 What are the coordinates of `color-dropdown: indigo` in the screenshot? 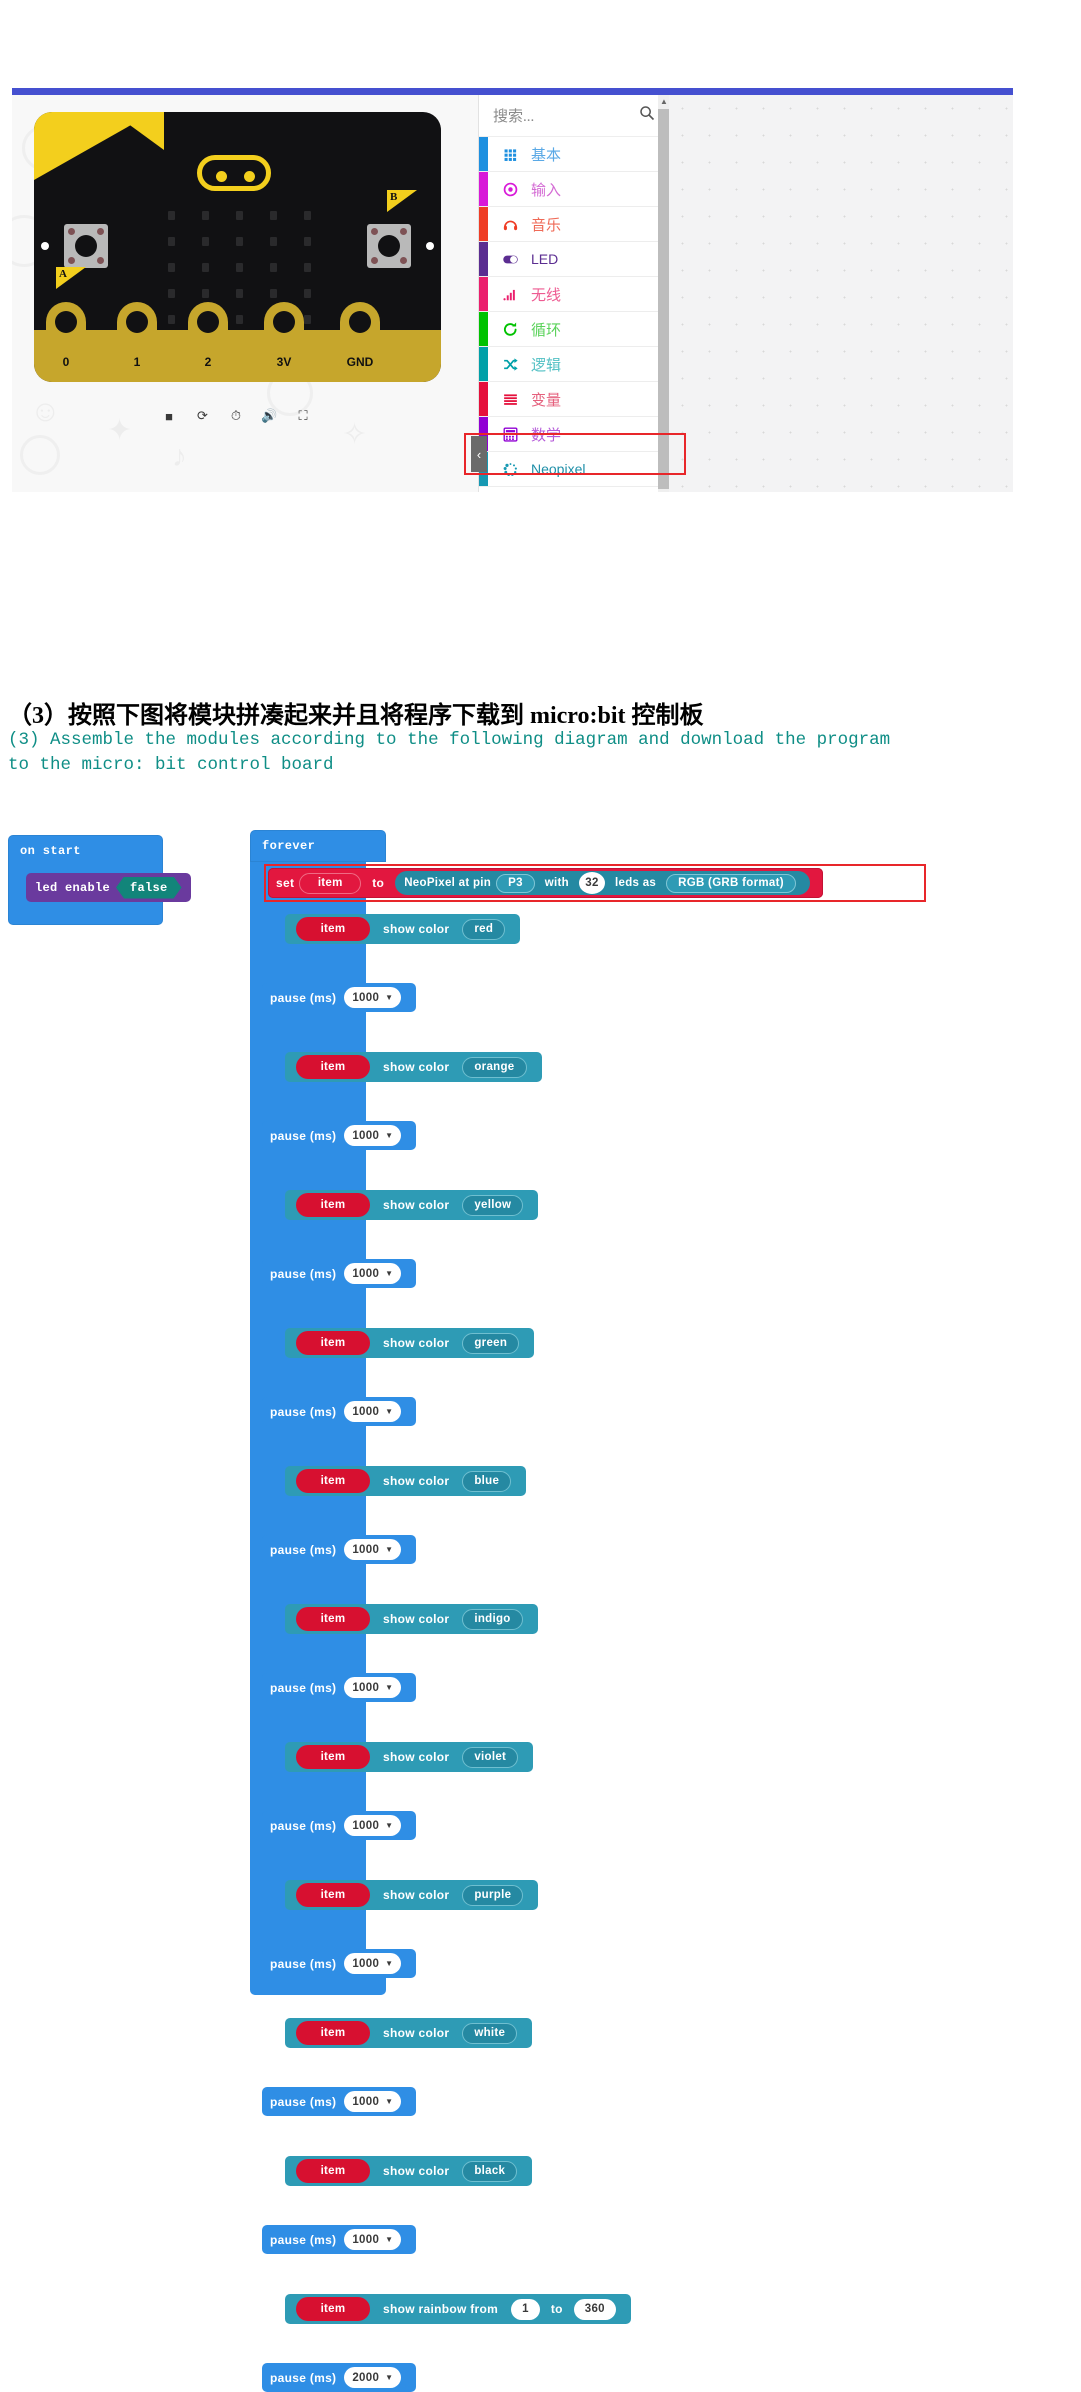 It's located at (492, 1619).